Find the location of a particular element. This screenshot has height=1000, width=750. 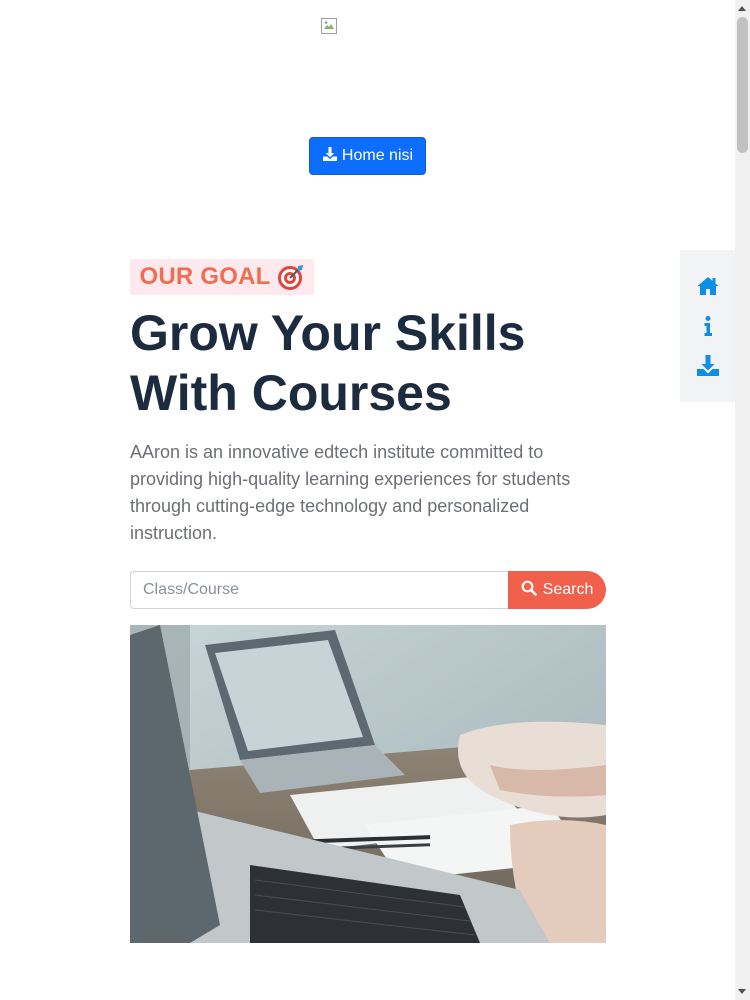

broken-image-icon is located at coordinates (329, 26).